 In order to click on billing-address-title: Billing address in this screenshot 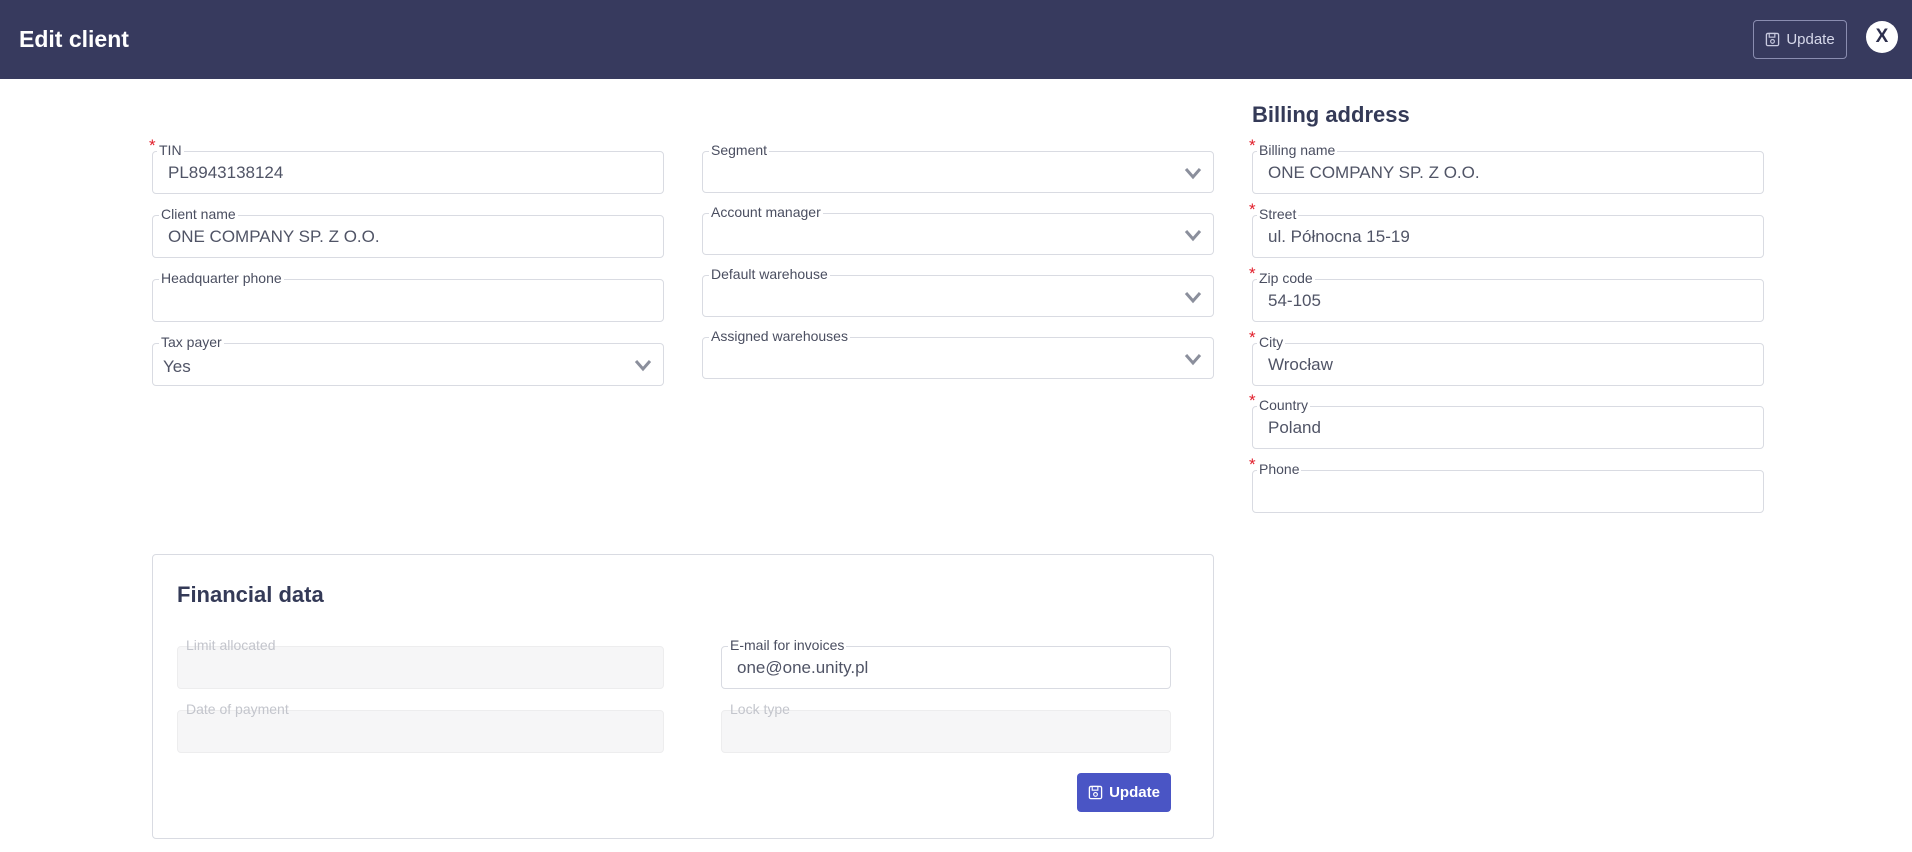, I will do `click(1331, 114)`.